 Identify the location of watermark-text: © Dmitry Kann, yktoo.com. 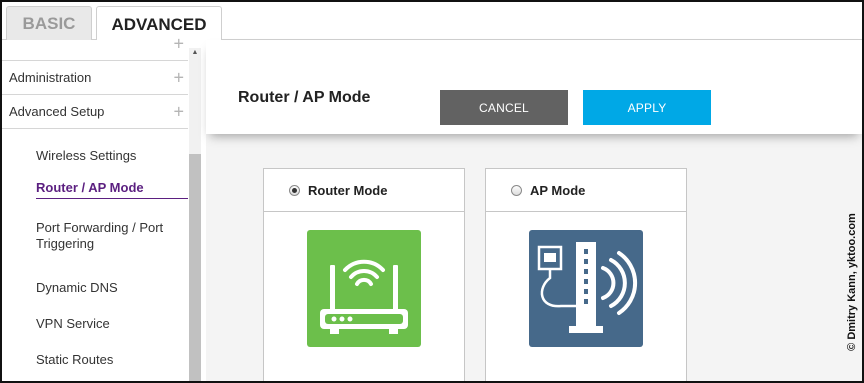
(852, 282).